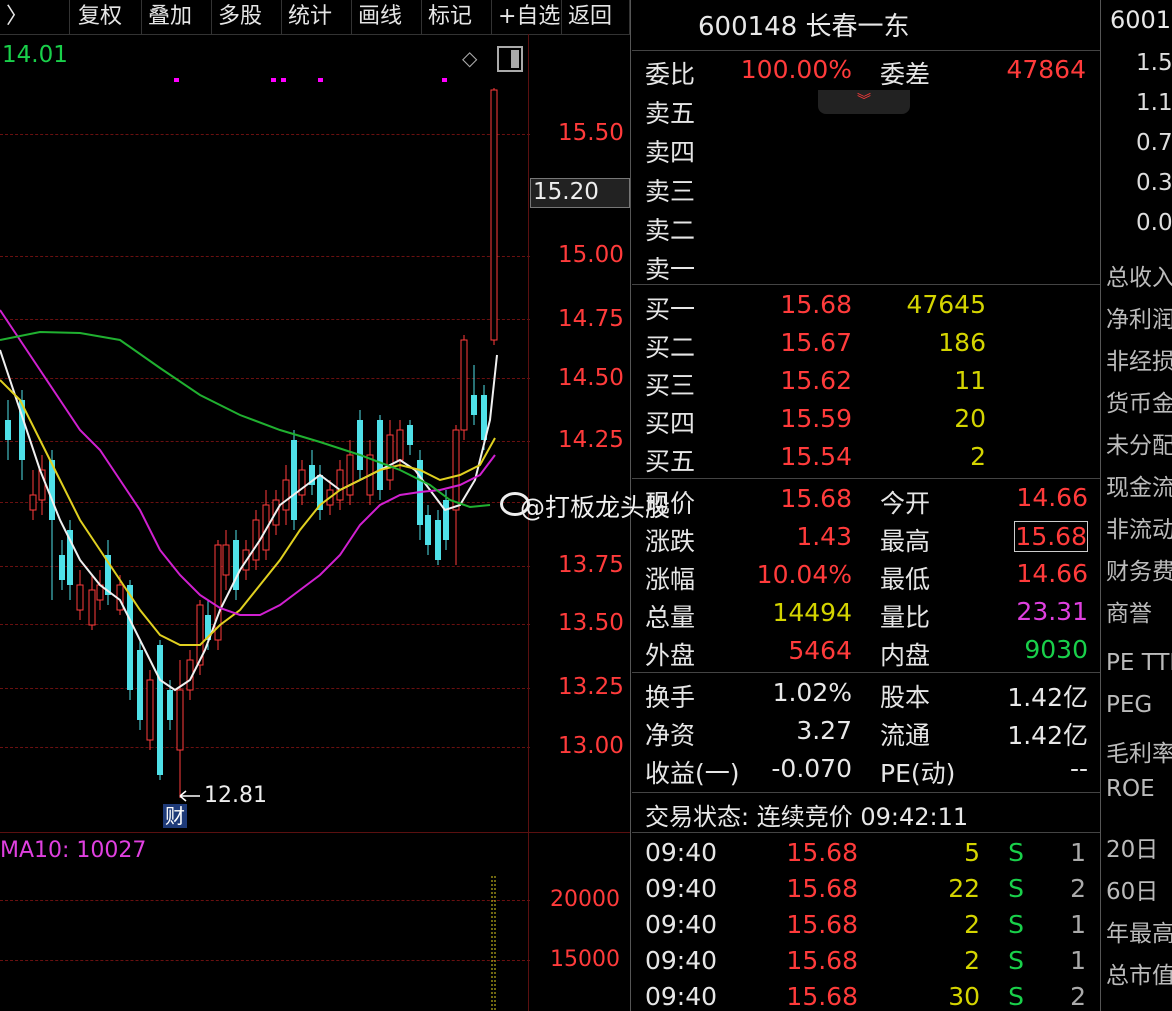 The height and width of the screenshot is (1011, 1172). I want to click on side-item: PEG, so click(1129, 705).